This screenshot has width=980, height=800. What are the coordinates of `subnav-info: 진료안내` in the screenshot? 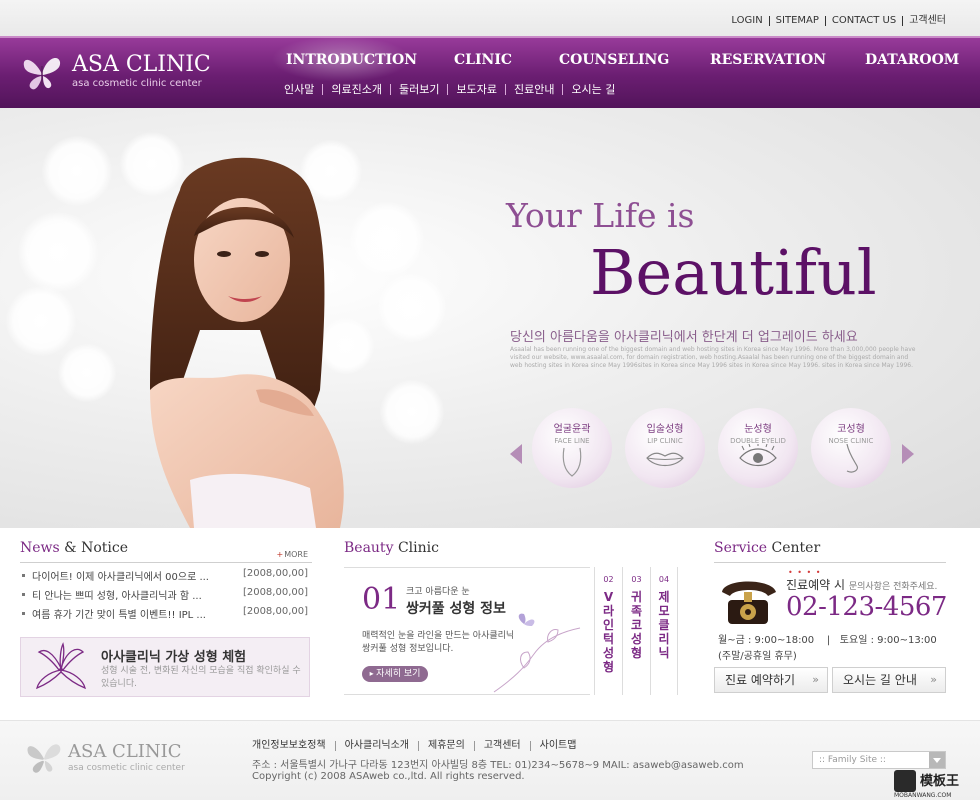 It's located at (533, 89).